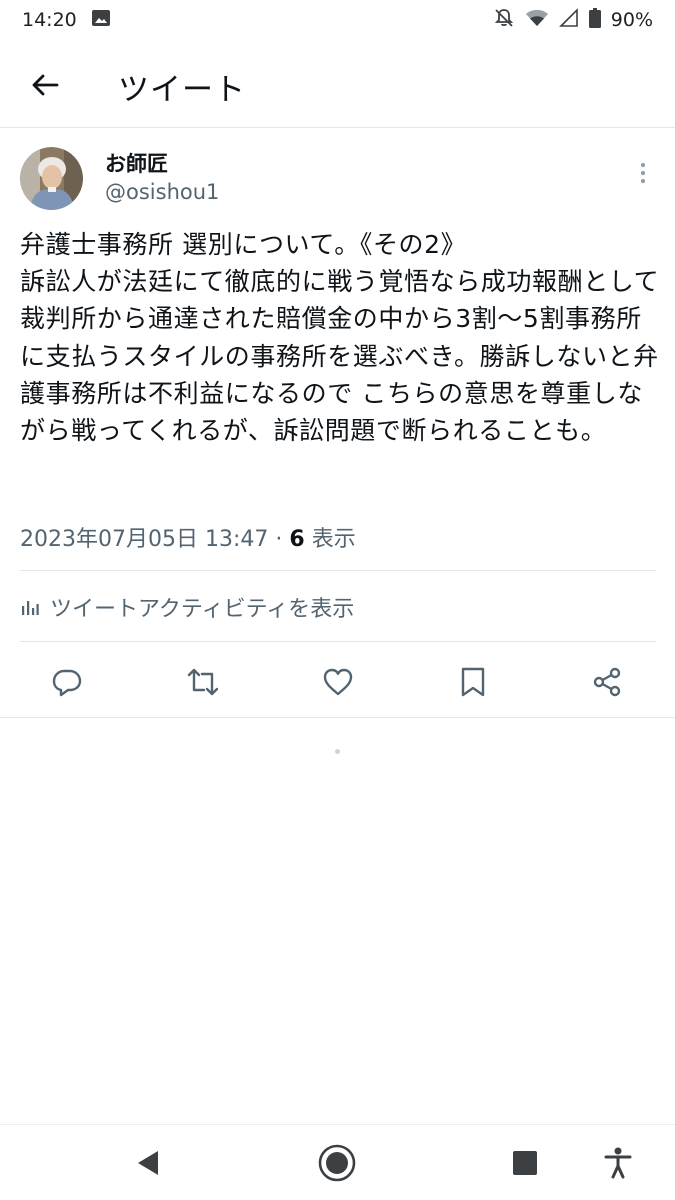 This screenshot has height=1200, width=675. Describe the element at coordinates (202, 609) in the screenshot. I see `activity-label: ツイートアクティビティを表示` at that location.